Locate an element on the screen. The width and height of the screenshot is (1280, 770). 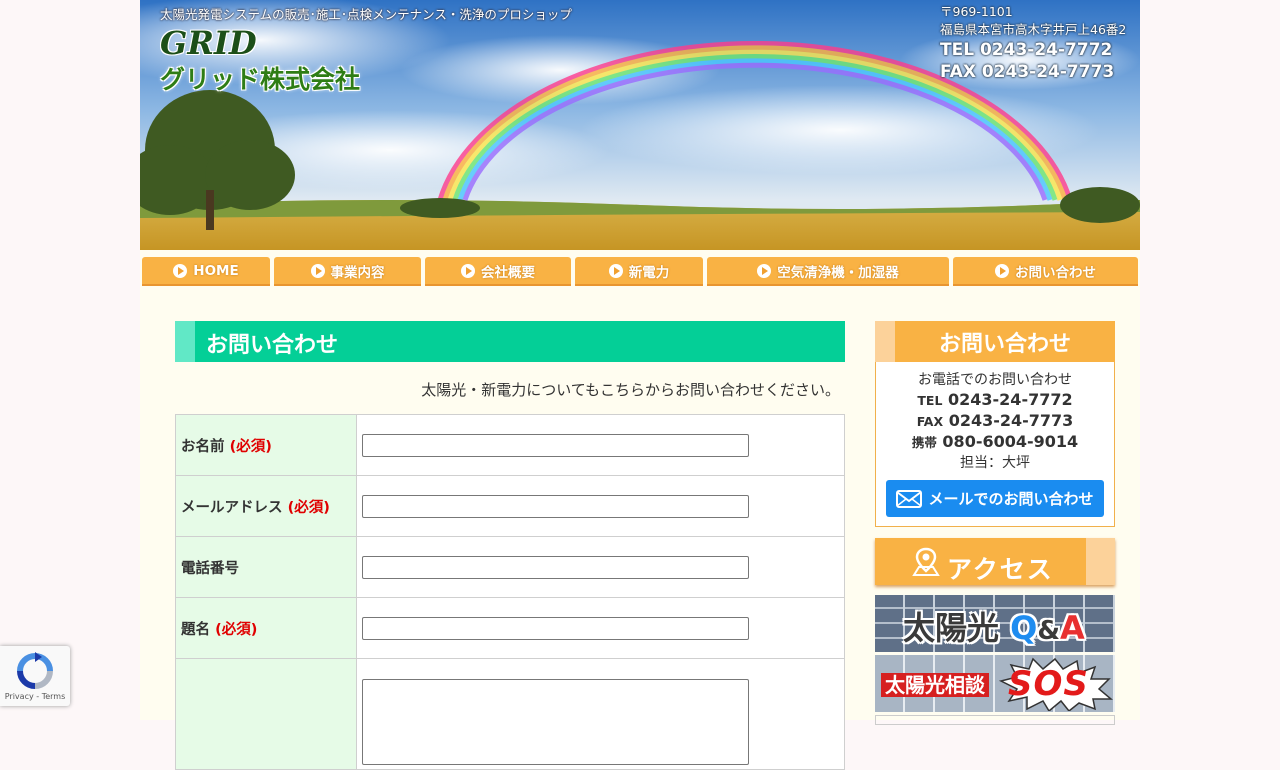
sidebar-fax: FAX 0243-24-7773 is located at coordinates (995, 421).